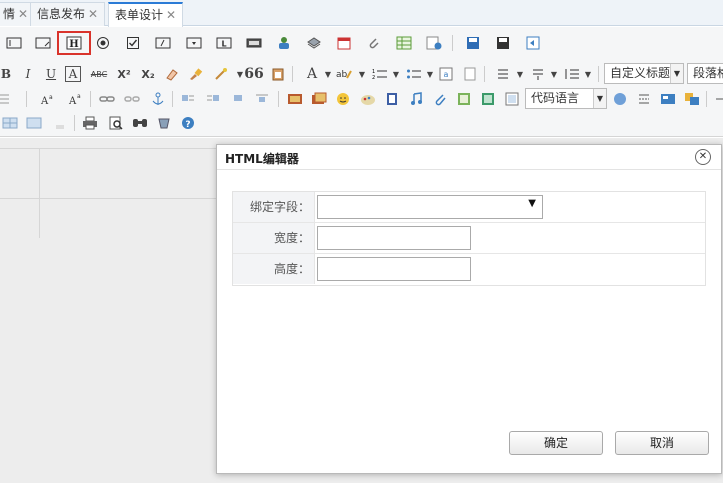 This screenshot has height=483, width=723. Describe the element at coordinates (470, 74) in the screenshot. I see `clear-doc-icon` at that location.